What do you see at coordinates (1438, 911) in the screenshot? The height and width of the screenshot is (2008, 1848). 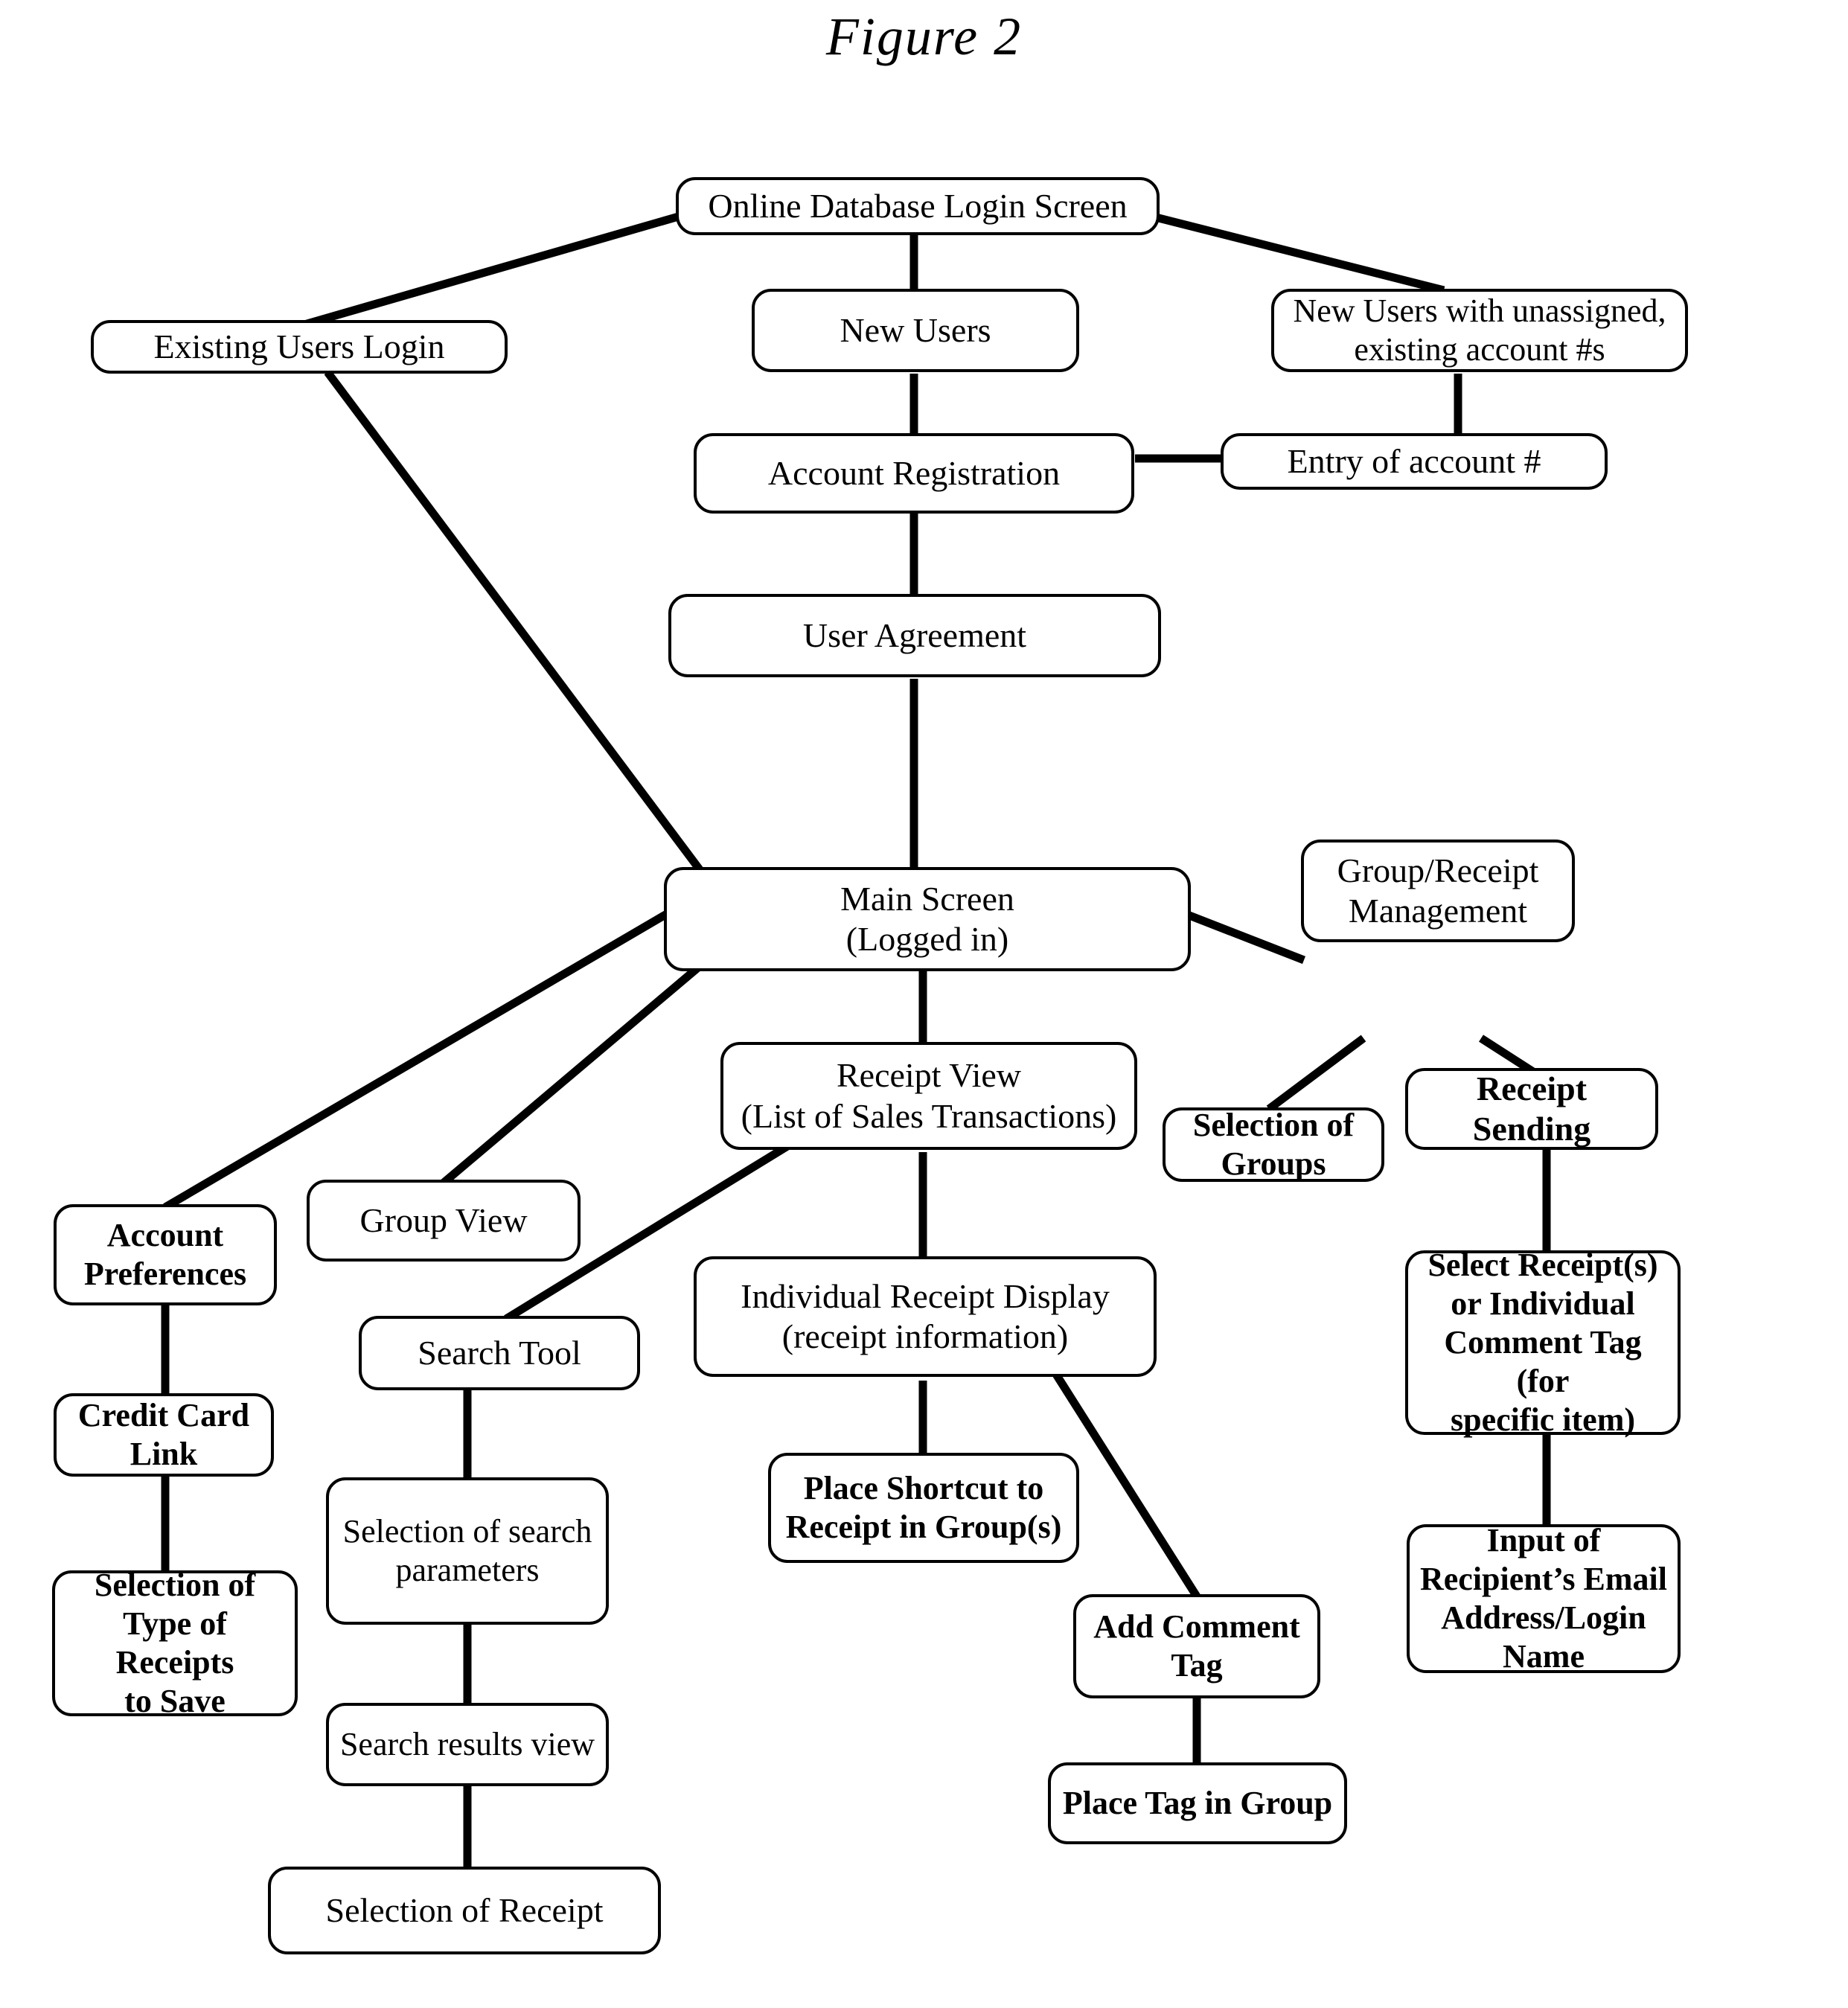 I see `node-group-receipt-mgmt-label-2: Management` at bounding box center [1438, 911].